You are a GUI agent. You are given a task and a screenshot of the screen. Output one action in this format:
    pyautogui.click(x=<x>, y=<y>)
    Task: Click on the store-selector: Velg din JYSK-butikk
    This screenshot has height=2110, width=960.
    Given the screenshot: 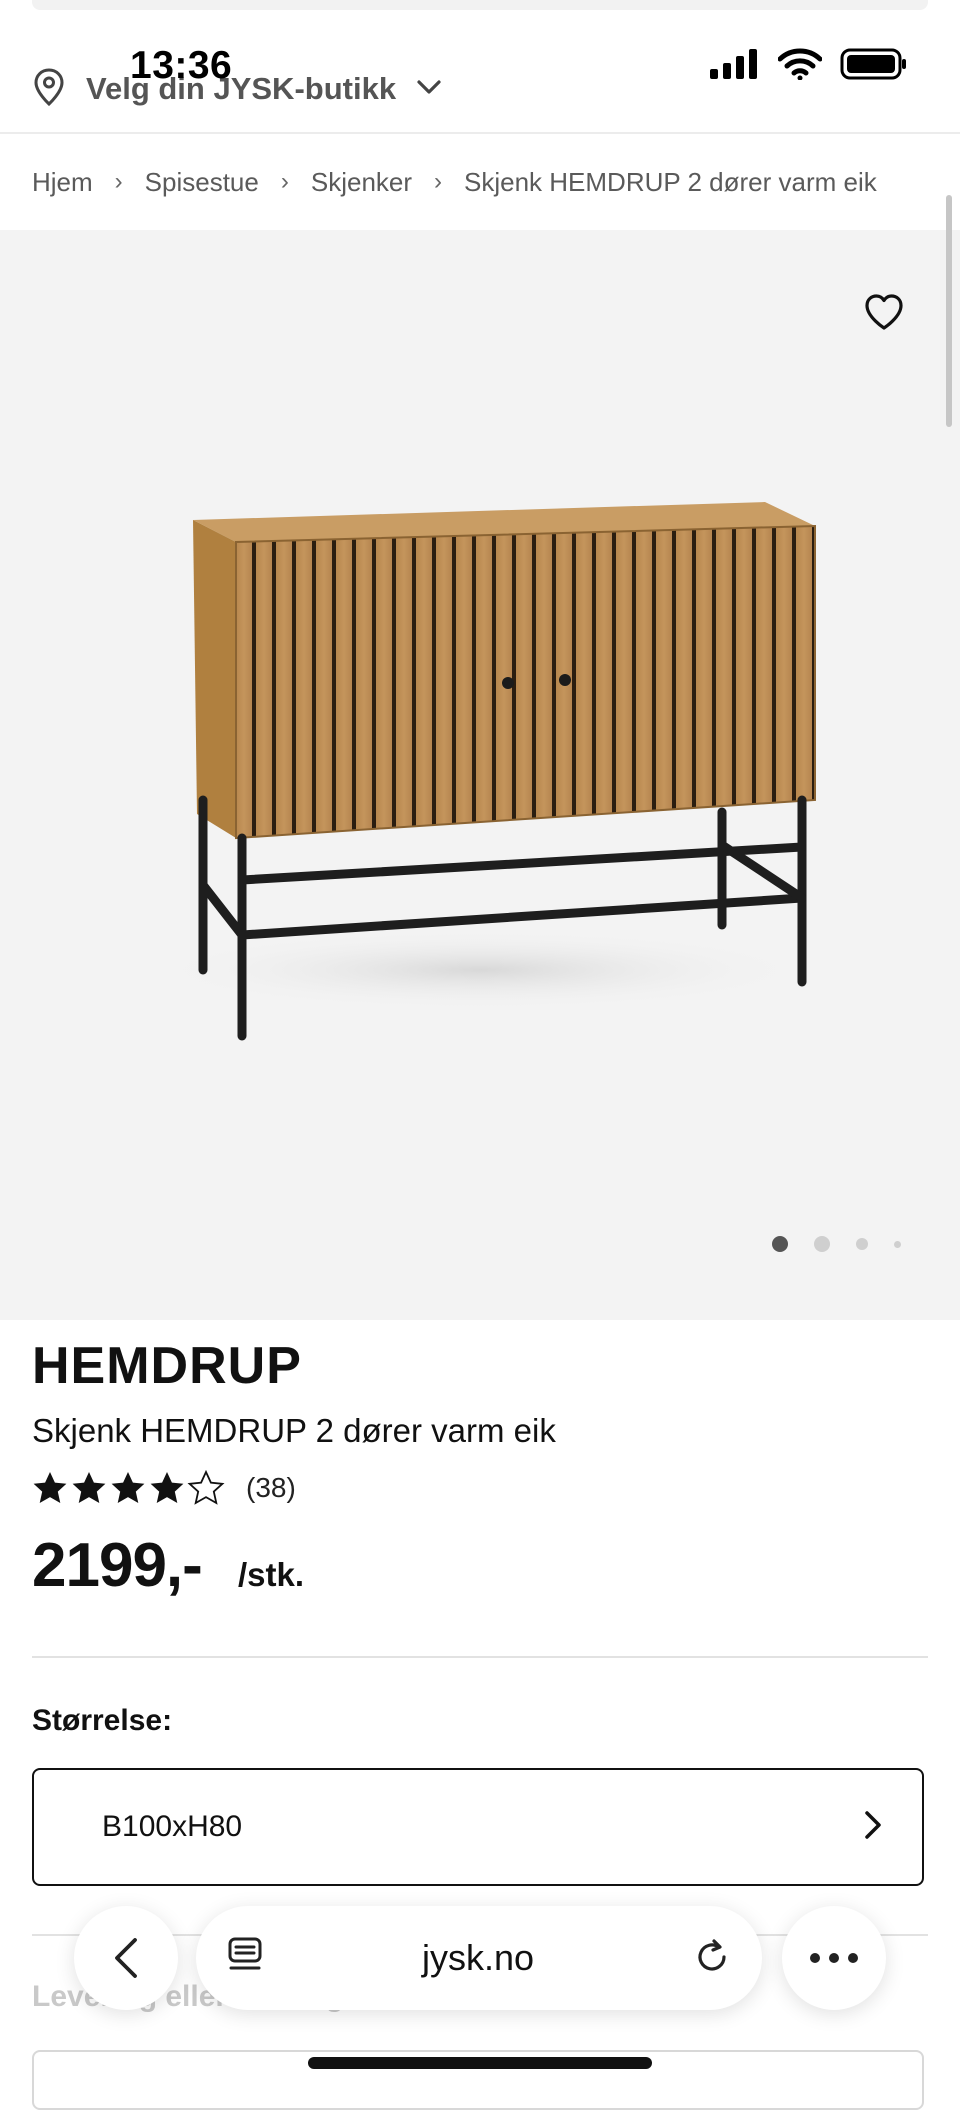 What is the action you would take?
    pyautogui.click(x=237, y=89)
    